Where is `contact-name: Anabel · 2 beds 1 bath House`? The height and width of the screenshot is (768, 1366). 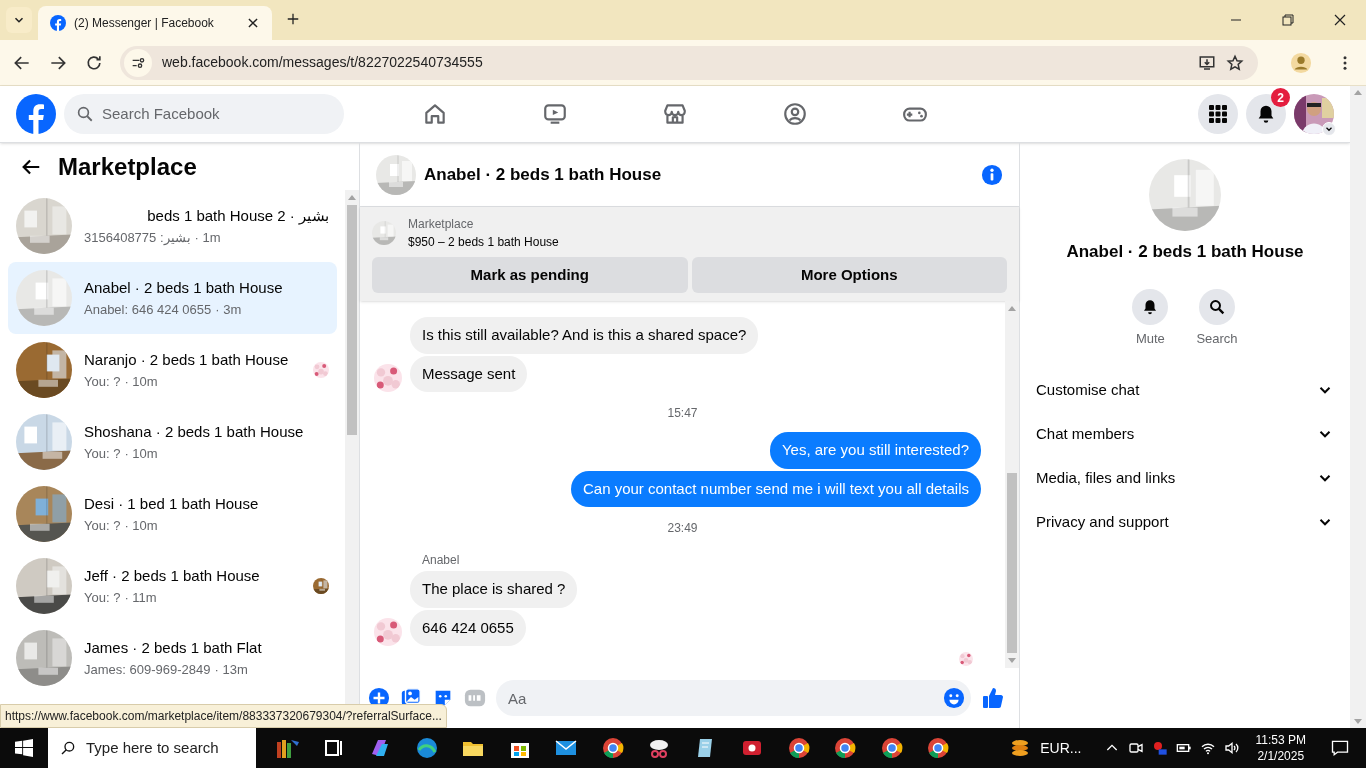 contact-name: Anabel · 2 beds 1 bath House is located at coordinates (1185, 252).